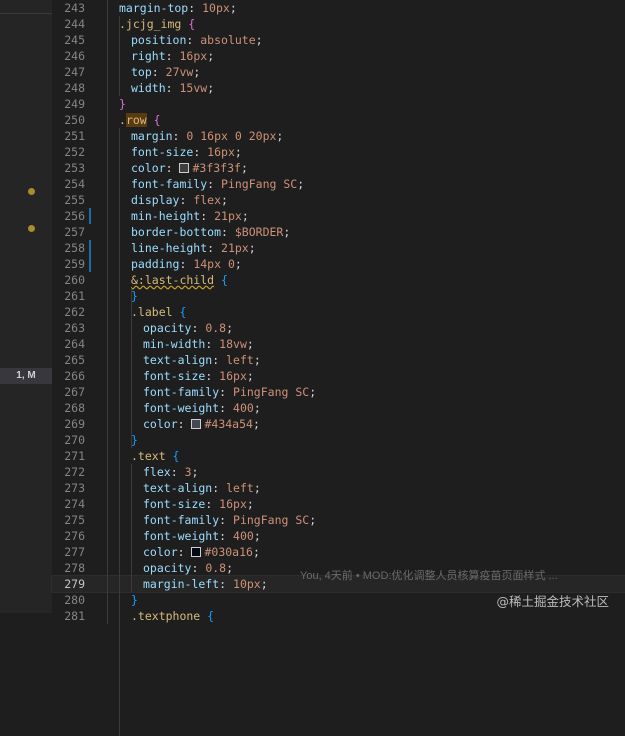 The height and width of the screenshot is (736, 625). What do you see at coordinates (338, 456) in the screenshot?
I see `code-line: 271 .text {` at bounding box center [338, 456].